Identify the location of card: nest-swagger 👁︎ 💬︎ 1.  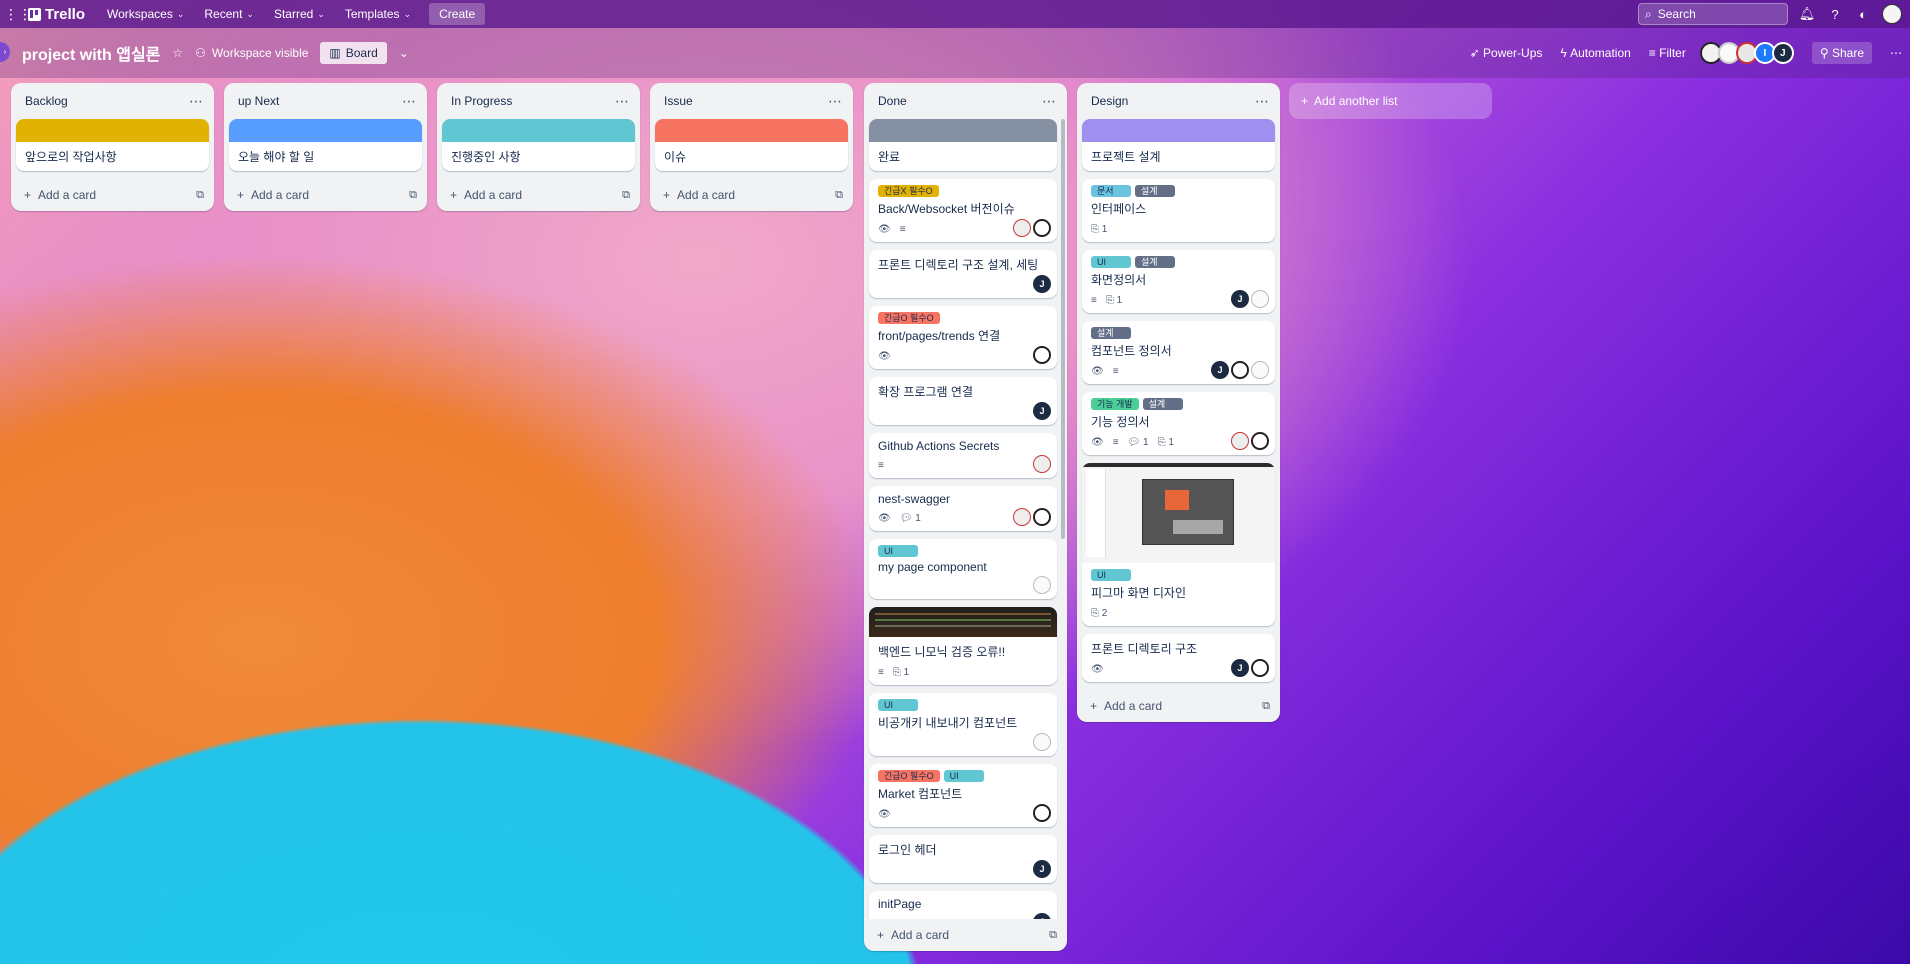
(963, 508).